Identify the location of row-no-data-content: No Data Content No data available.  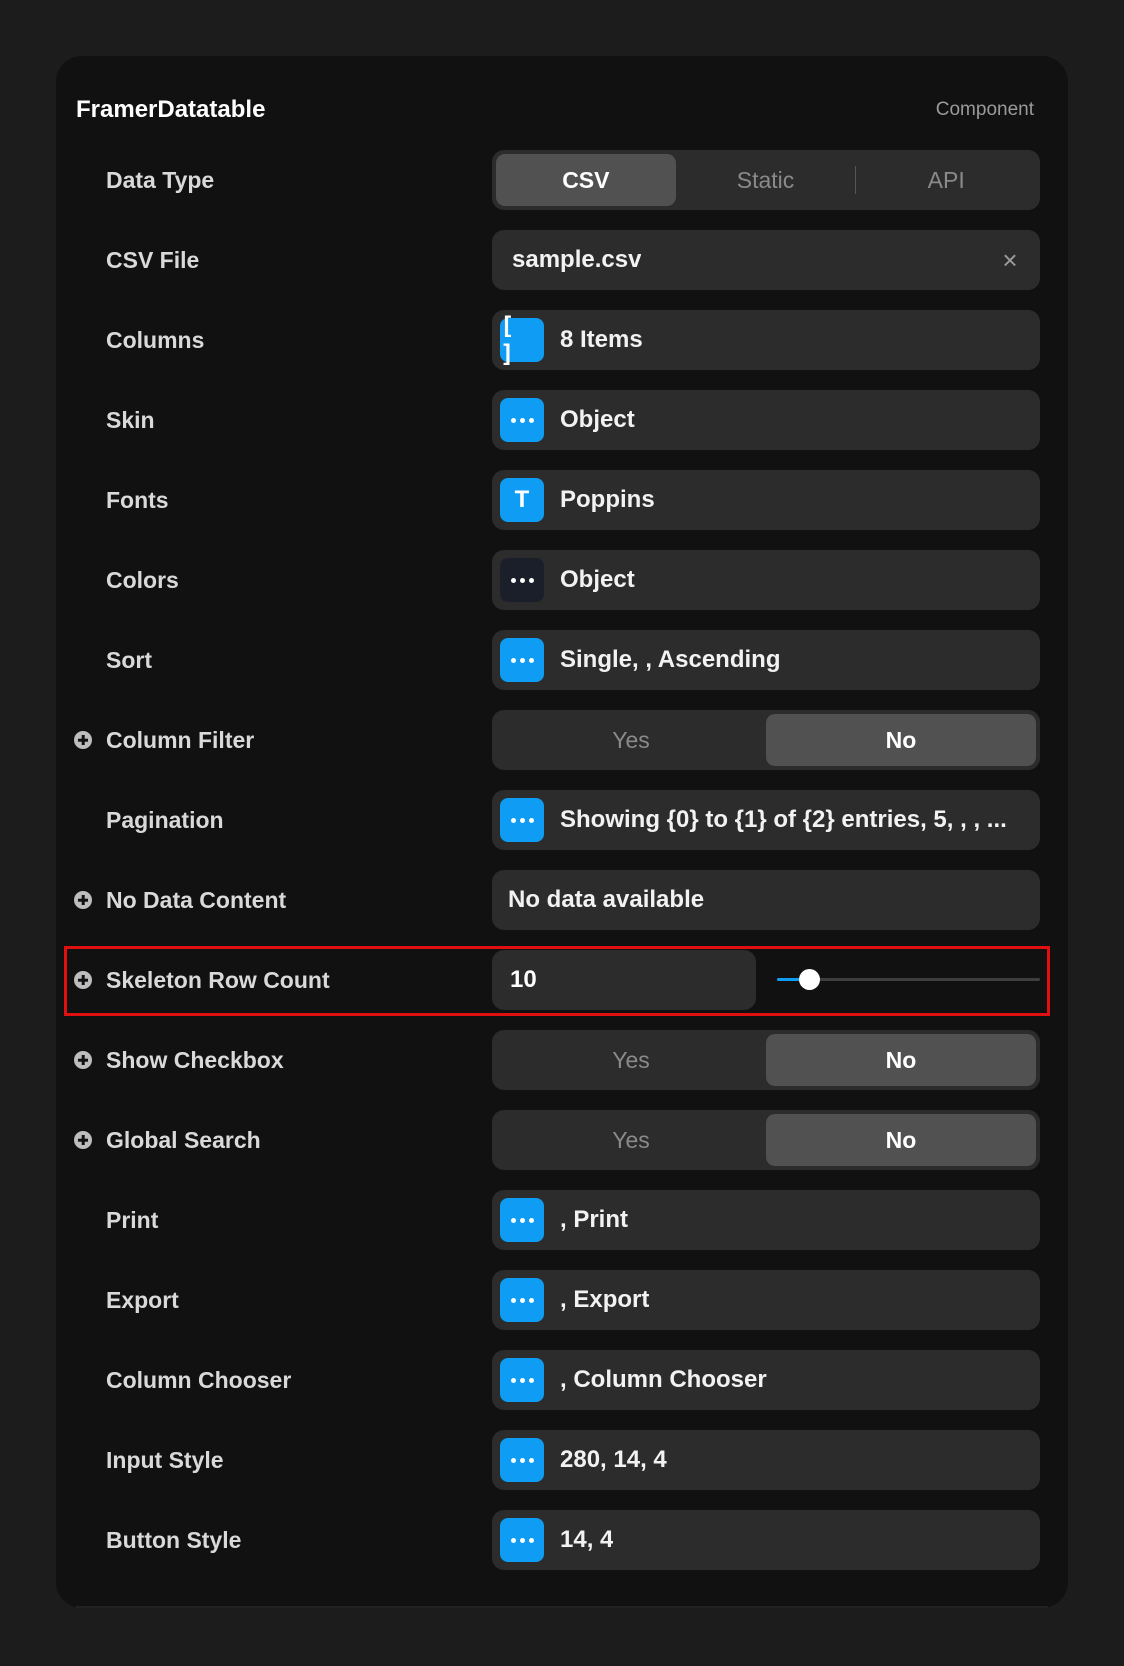
(562, 910).